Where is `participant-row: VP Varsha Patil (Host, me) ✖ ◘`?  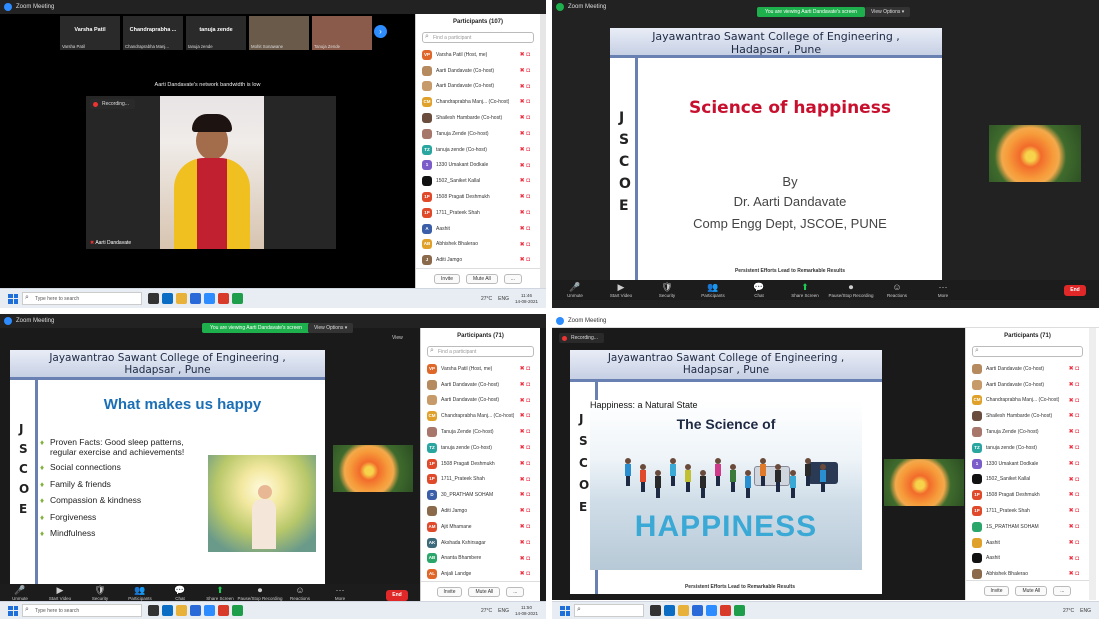
participant-row: VP Varsha Patil (Host, me) ✖ ◘ is located at coordinates (480, 369).